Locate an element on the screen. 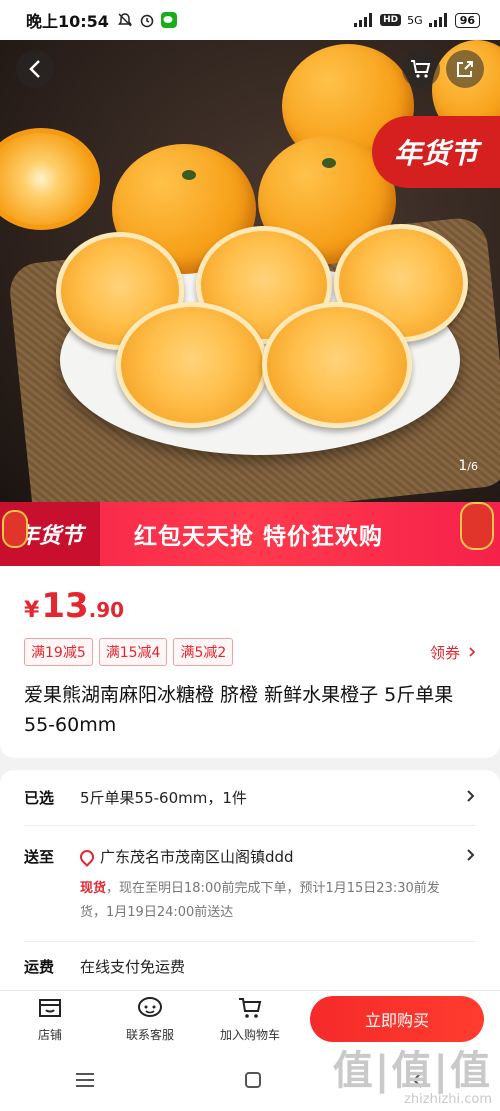  selected-spec-value: 5斤单果55-60mm，1件 is located at coordinates (163, 798).